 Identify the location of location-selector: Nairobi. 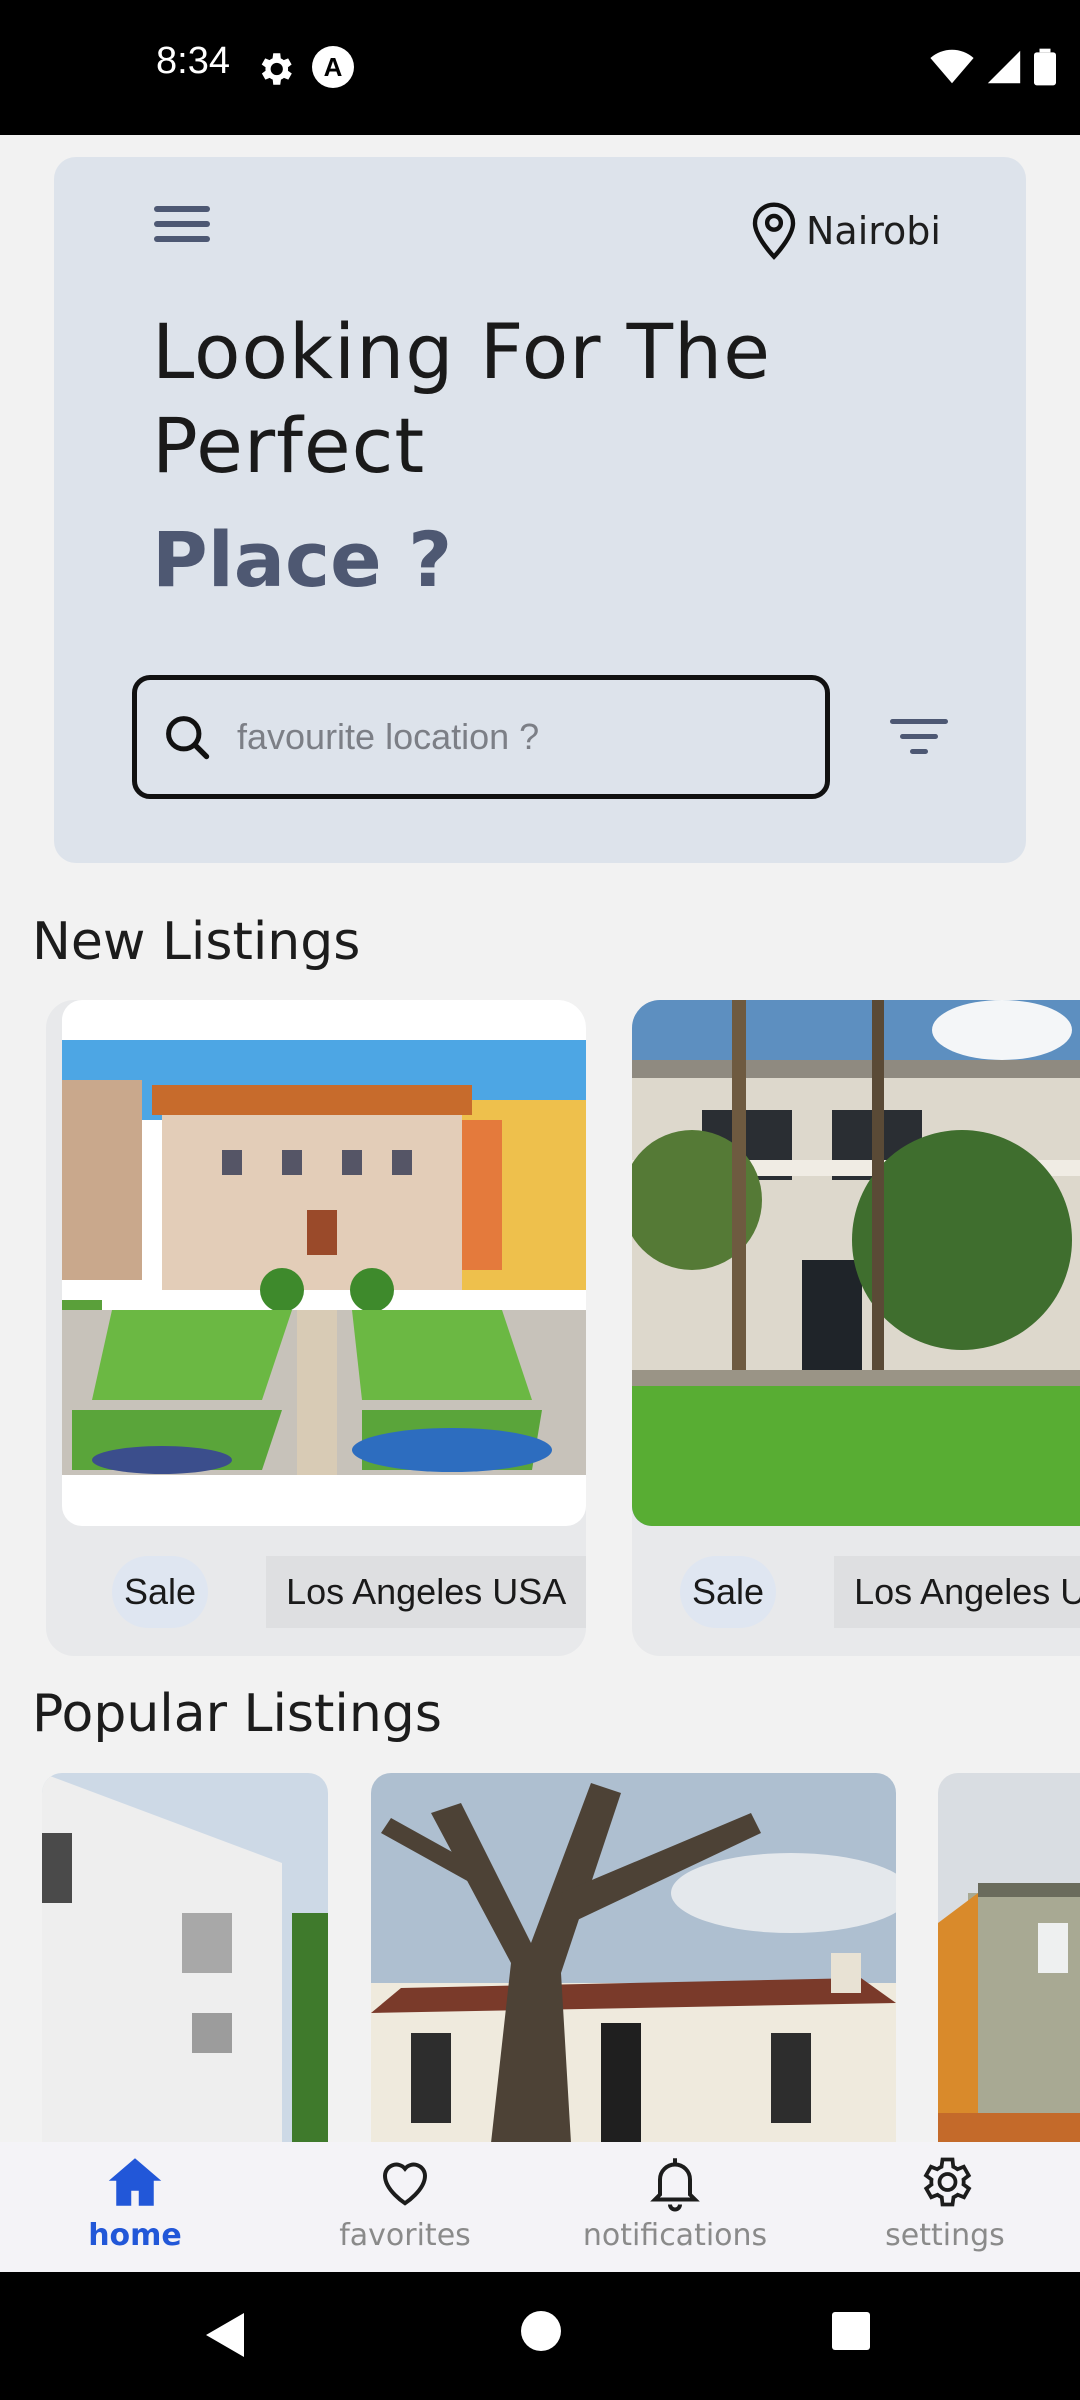
(846, 231).